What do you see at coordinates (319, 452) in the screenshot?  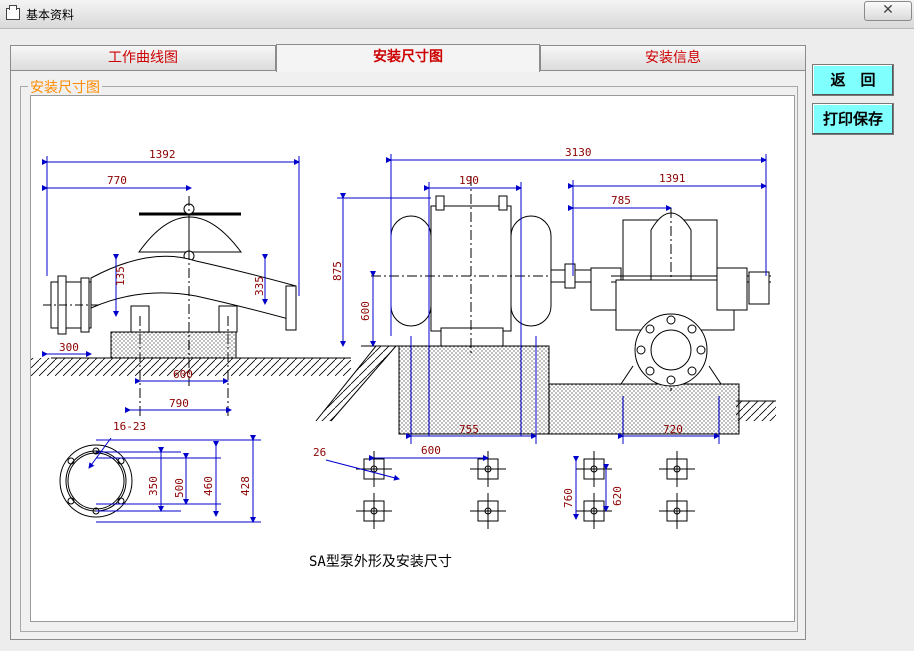 I see `dim-26: 26` at bounding box center [319, 452].